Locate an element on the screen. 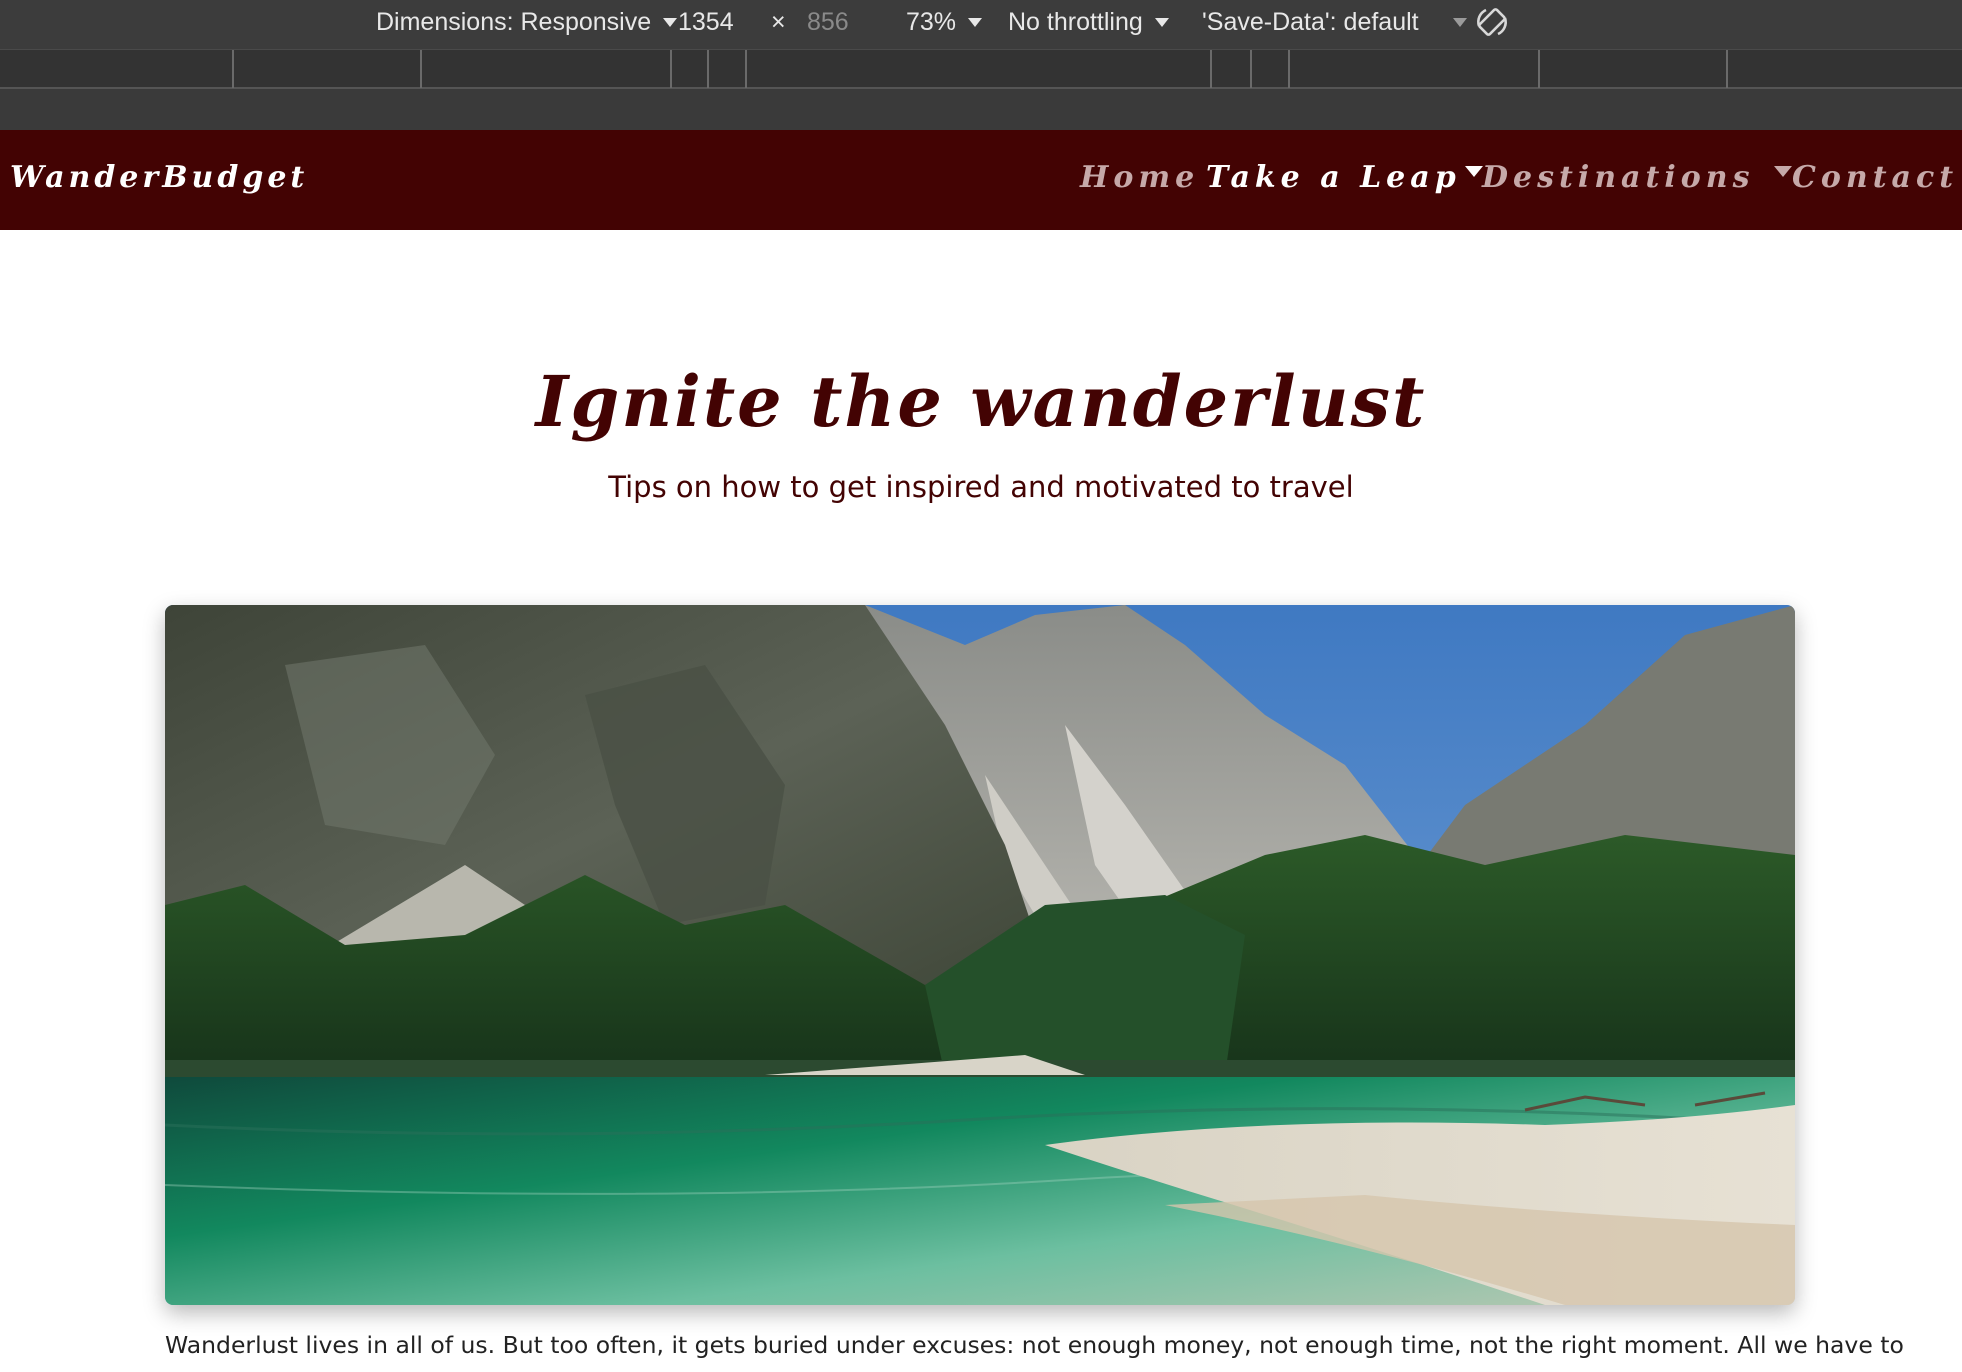 This screenshot has width=1962, height=1372. brand-logo: WanderBudget is located at coordinates (159, 177).